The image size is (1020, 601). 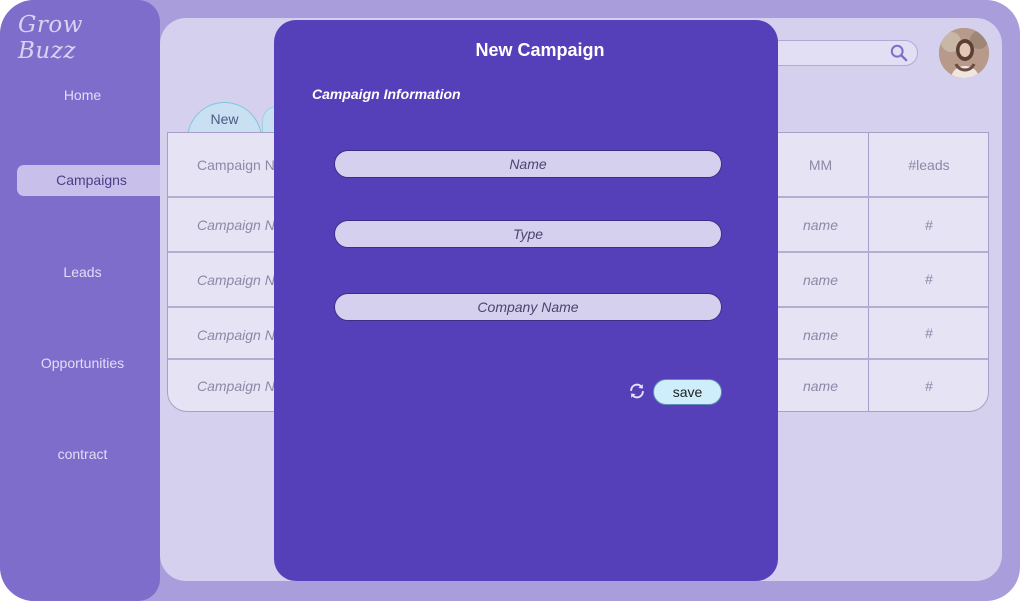 I want to click on avatar, so click(x=964, y=53).